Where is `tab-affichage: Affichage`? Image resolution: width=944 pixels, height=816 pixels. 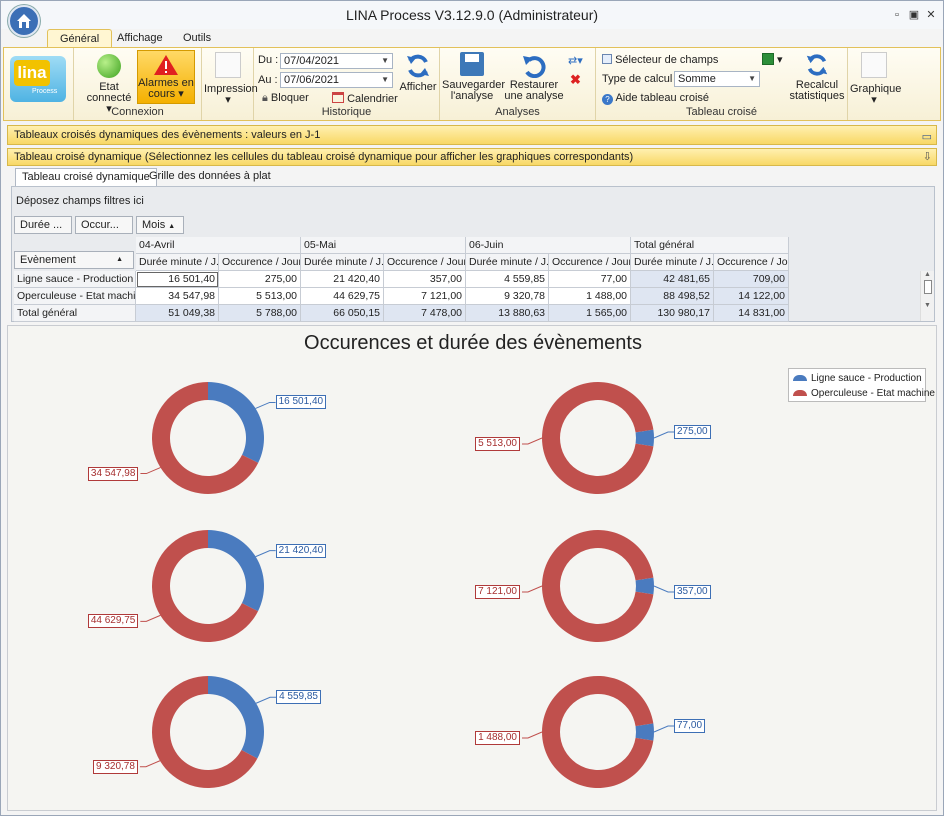
tab-affichage: Affichage is located at coordinates (140, 38).